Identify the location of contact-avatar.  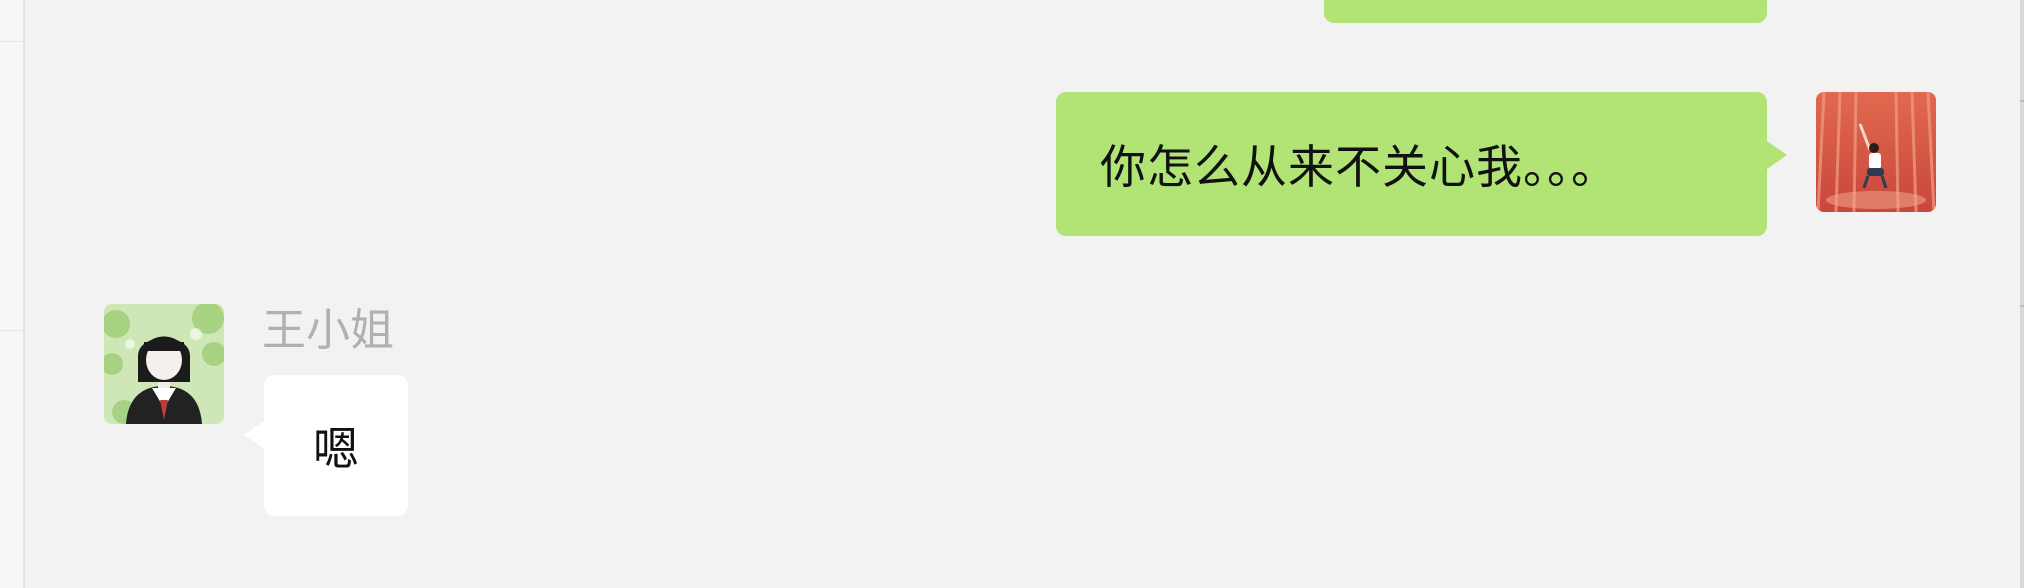
(164, 364).